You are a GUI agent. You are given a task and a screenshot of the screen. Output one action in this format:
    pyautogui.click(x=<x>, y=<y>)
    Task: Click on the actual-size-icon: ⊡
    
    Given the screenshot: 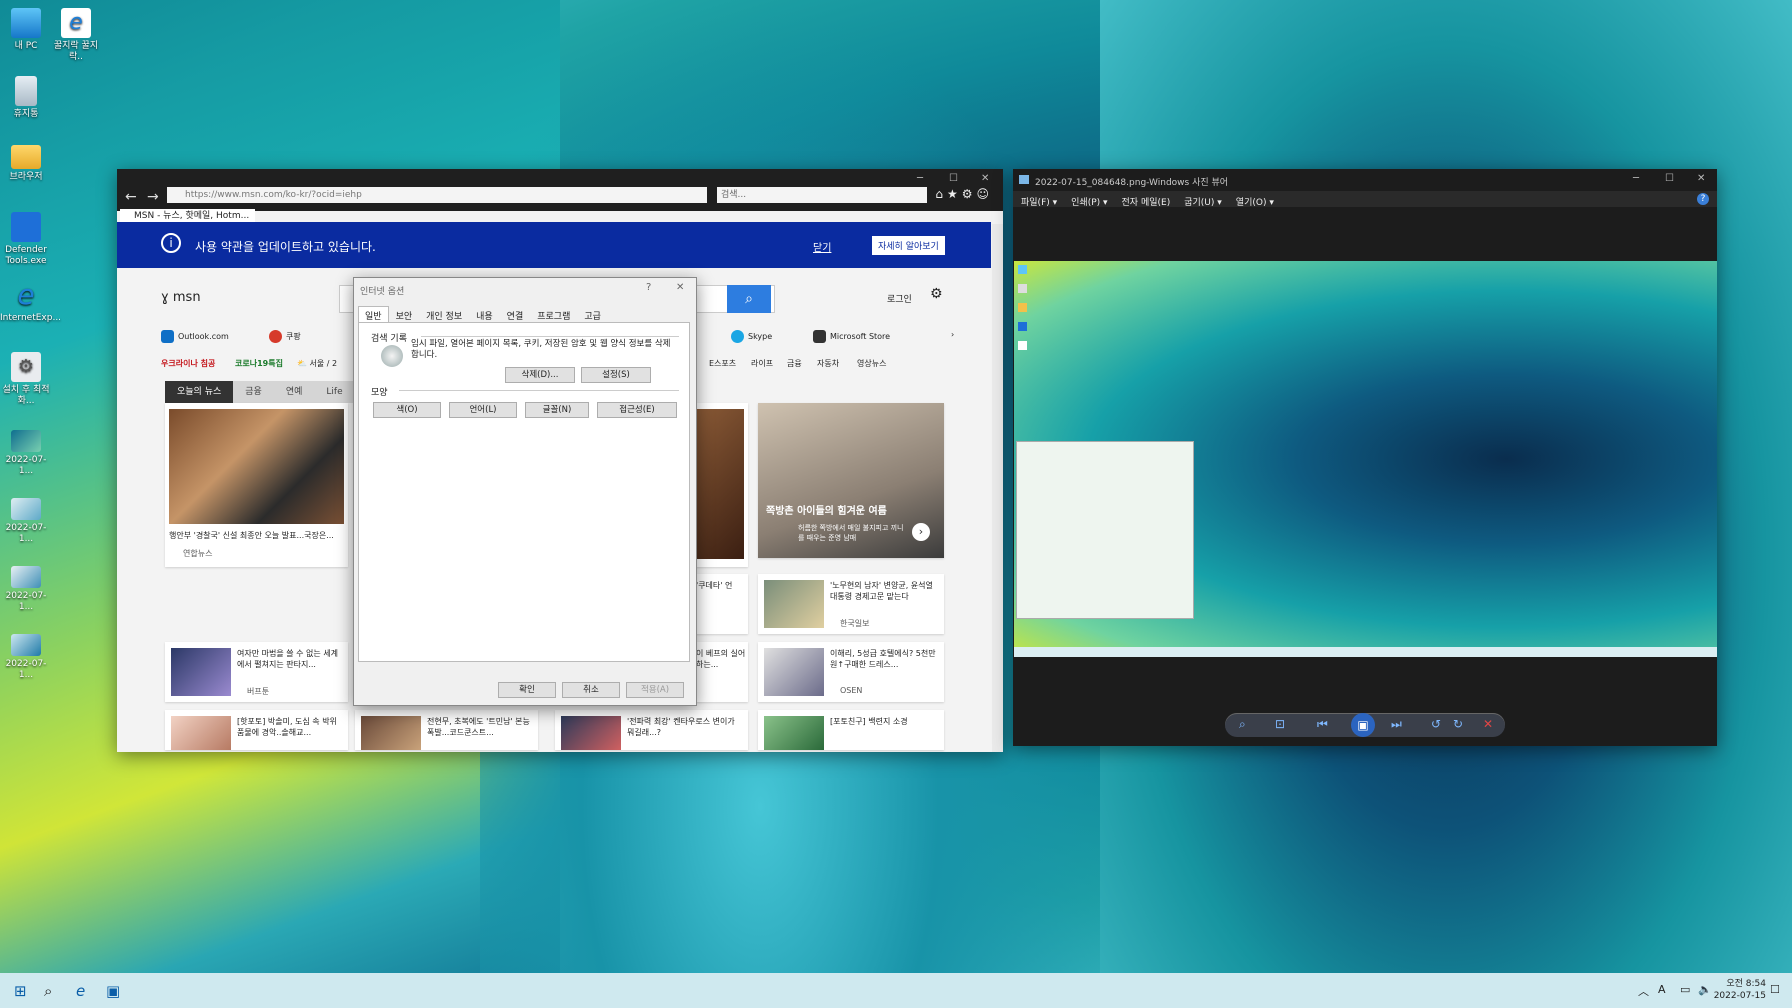 What is the action you would take?
    pyautogui.click(x=1280, y=724)
    